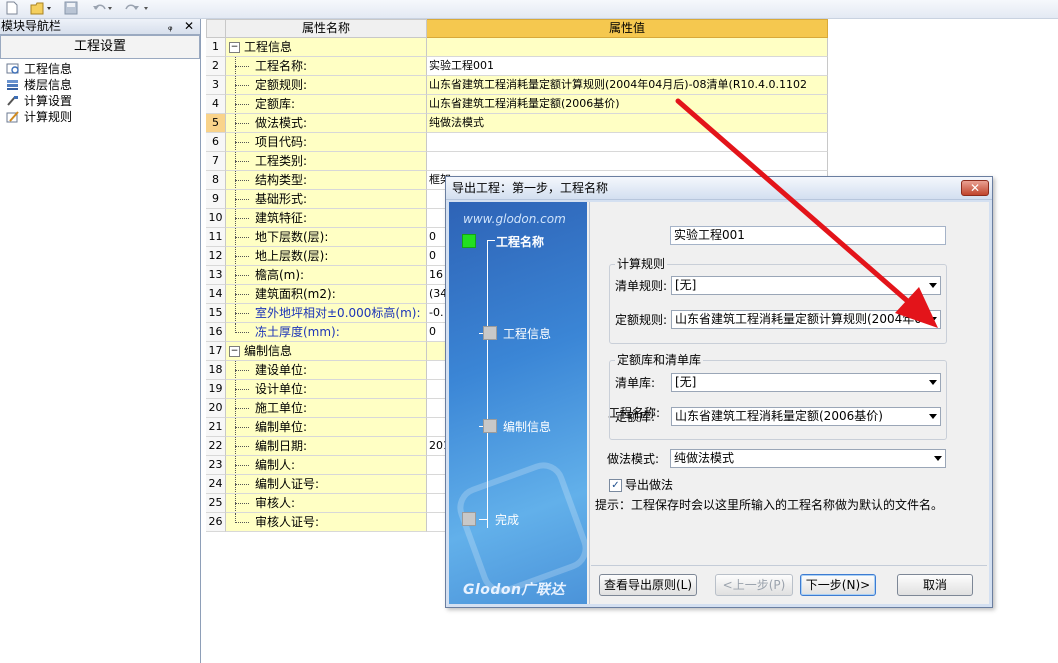 The height and width of the screenshot is (663, 1058). What do you see at coordinates (795, 203) in the screenshot?
I see `arrow-shaft` at bounding box center [795, 203].